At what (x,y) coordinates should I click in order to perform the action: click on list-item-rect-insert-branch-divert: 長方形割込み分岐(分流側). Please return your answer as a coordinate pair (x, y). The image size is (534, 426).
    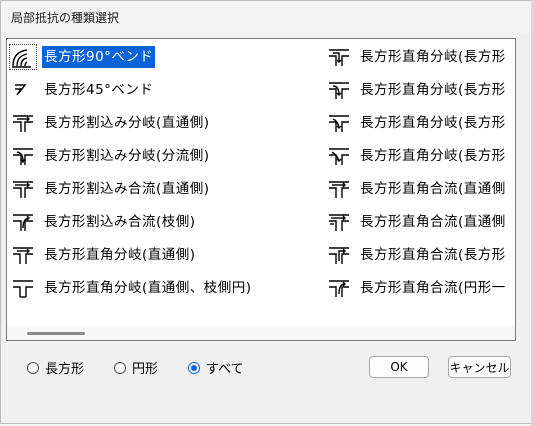
    Looking at the image, I should click on (111, 156).